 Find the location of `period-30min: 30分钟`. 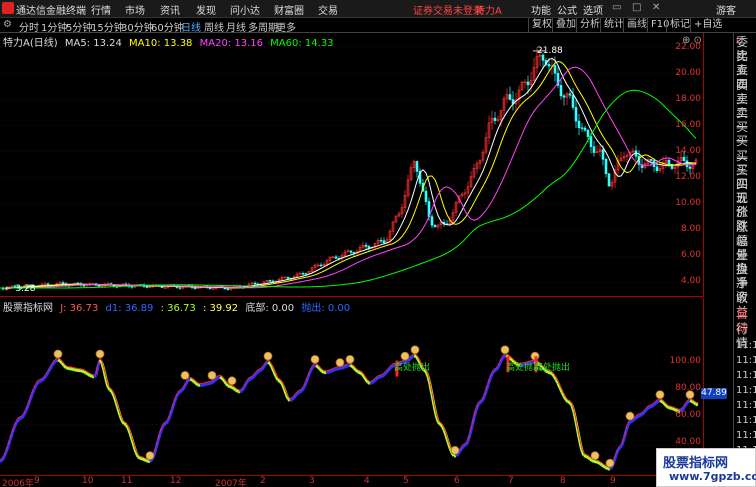

period-30min: 30分钟 is located at coordinates (137, 26).